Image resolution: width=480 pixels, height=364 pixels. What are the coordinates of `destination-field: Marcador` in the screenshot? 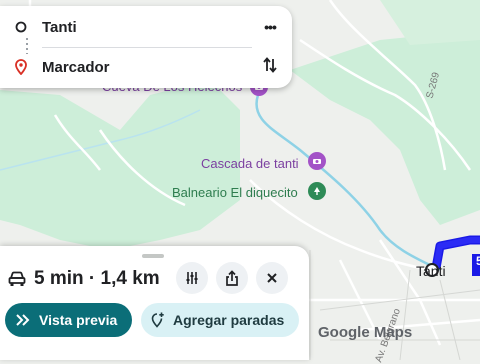 It's located at (145, 67).